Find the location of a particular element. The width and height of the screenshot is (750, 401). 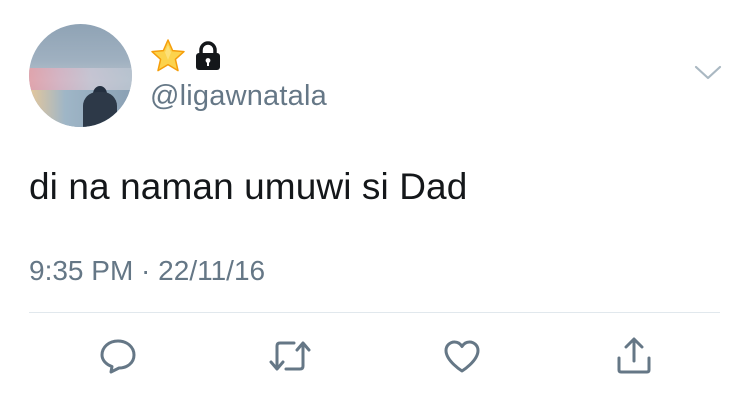

avatar-sky-band is located at coordinates (80, 79).